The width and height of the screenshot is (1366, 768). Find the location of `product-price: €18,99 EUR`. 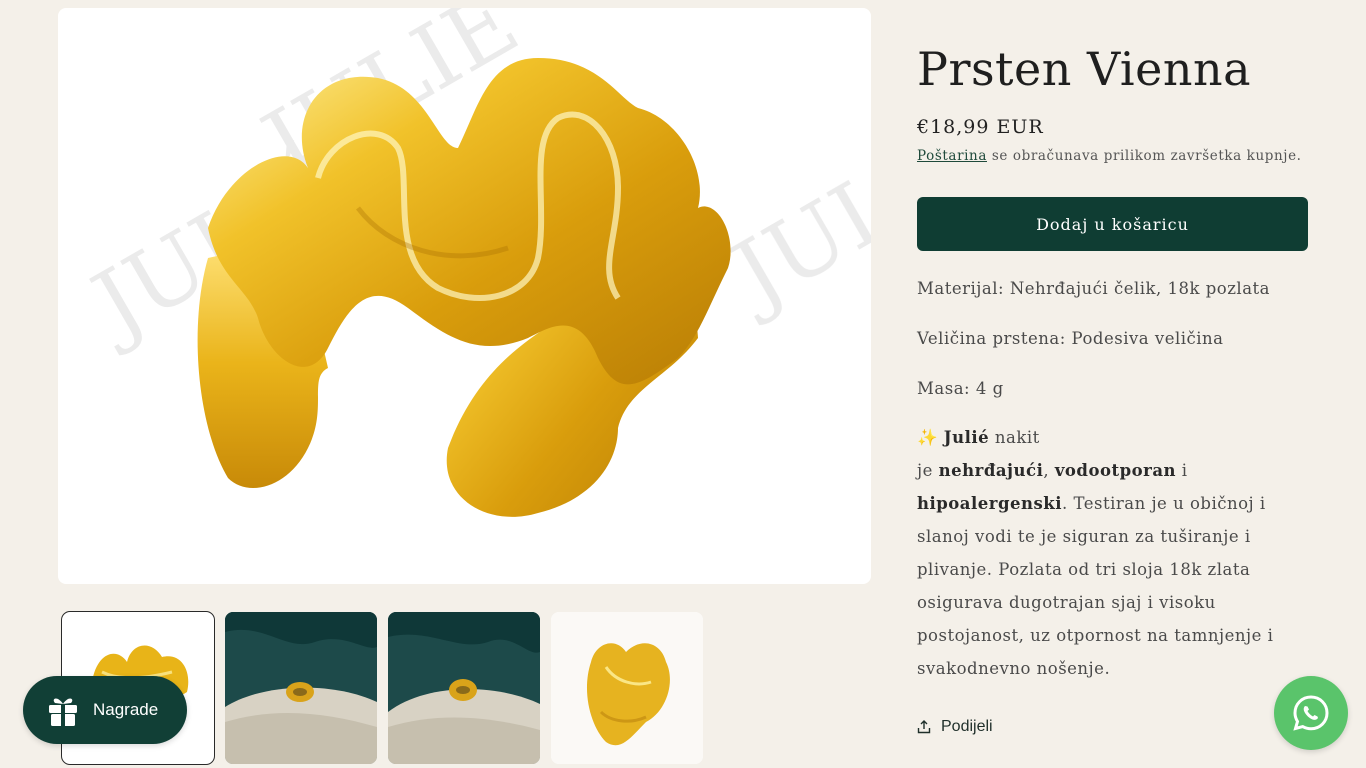

product-price: €18,99 EUR is located at coordinates (980, 127).